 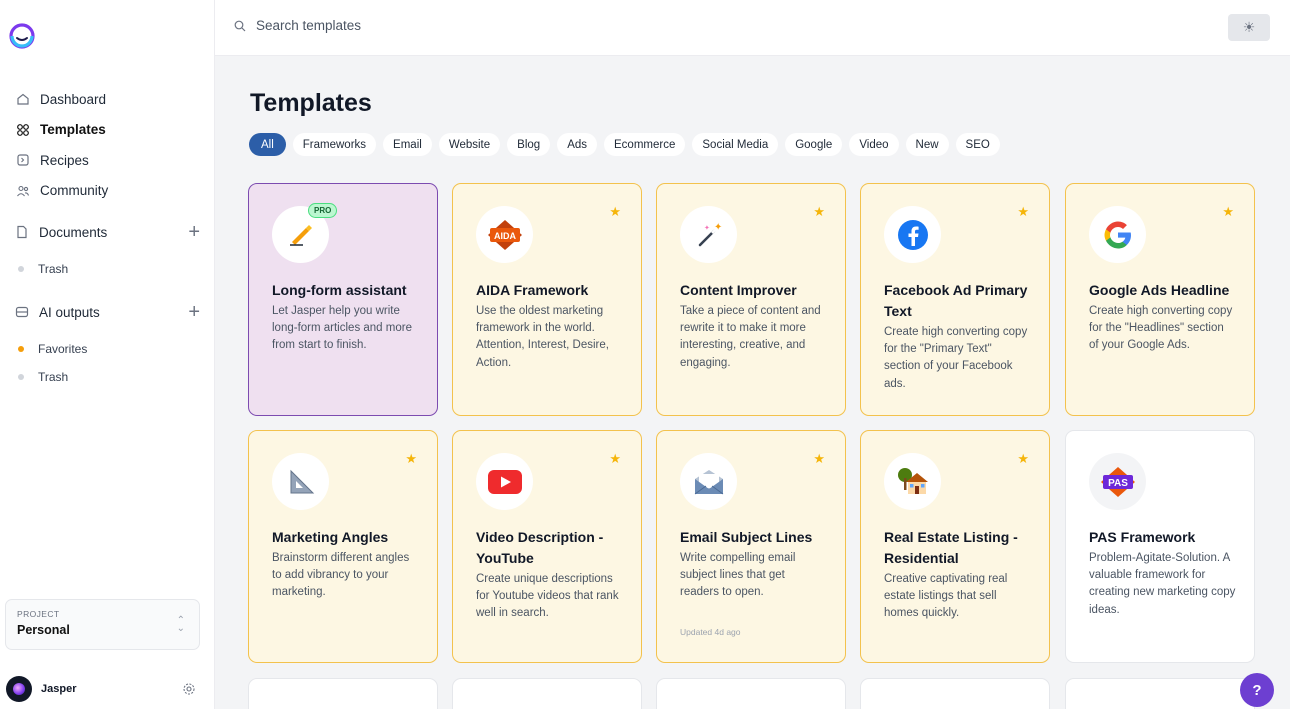 What do you see at coordinates (22, 129) in the screenshot?
I see `grid-icon` at bounding box center [22, 129].